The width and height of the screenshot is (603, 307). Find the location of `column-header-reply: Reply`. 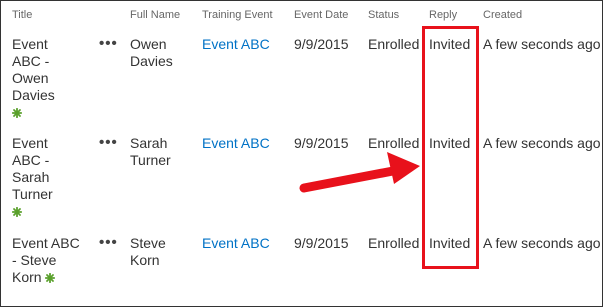

column-header-reply: Reply is located at coordinates (443, 15).